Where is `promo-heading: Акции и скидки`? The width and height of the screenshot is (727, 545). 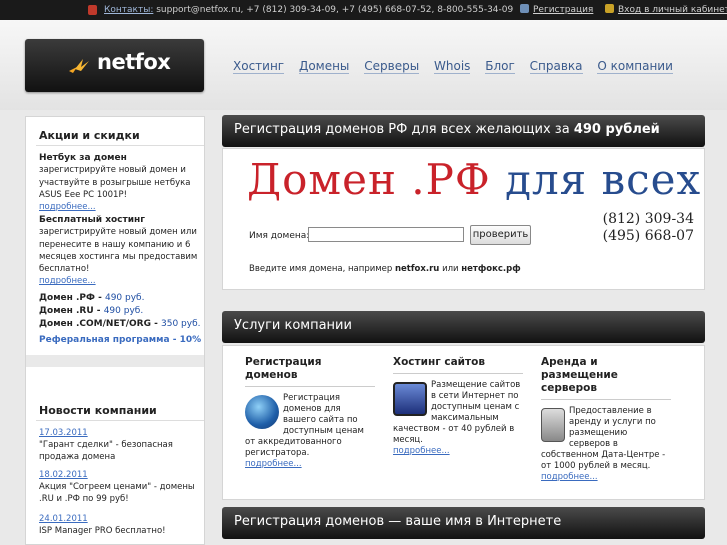
promo-heading: Акции и скидки is located at coordinates (89, 135).